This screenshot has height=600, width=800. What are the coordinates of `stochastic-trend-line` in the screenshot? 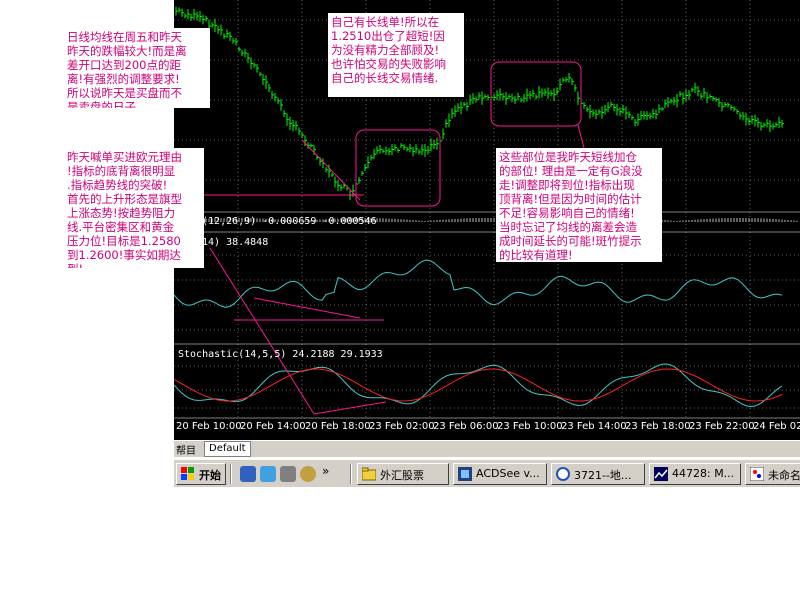 It's located at (350, 408).